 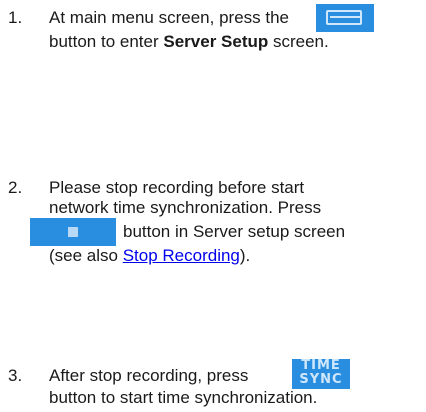 What do you see at coordinates (181, 255) in the screenshot?
I see `stop-recording-link: Stop Recording` at bounding box center [181, 255].